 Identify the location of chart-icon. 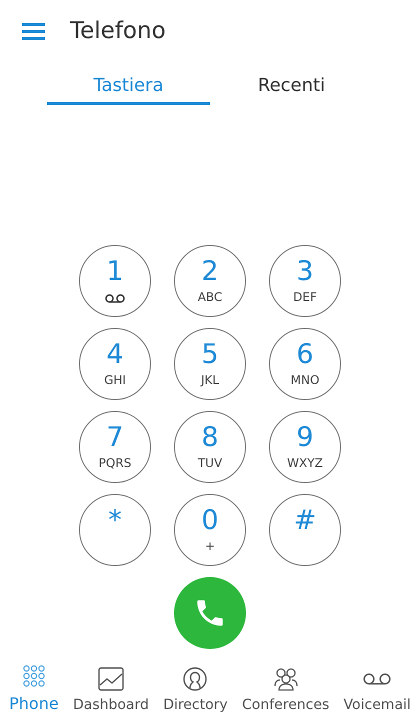
(111, 679).